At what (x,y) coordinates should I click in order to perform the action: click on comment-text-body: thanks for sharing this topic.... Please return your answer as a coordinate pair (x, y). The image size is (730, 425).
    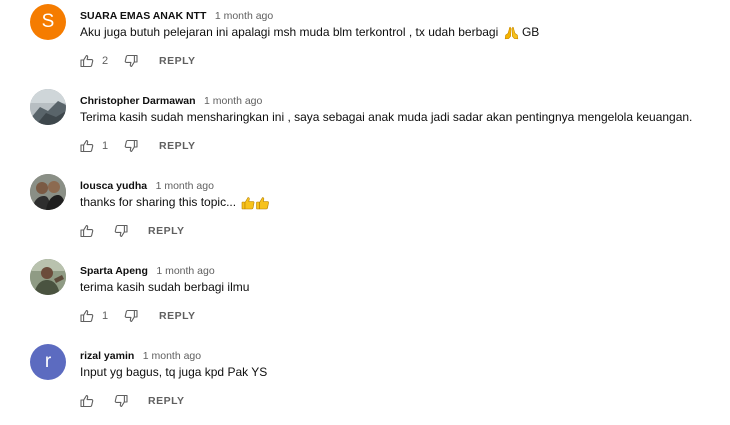
    Looking at the image, I should click on (158, 202).